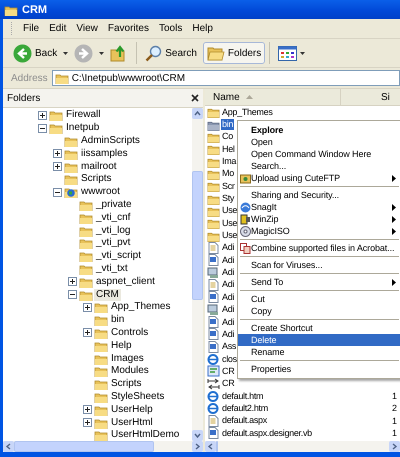  Describe the element at coordinates (197, 435) in the screenshot. I see `scroll-down-icon` at that location.